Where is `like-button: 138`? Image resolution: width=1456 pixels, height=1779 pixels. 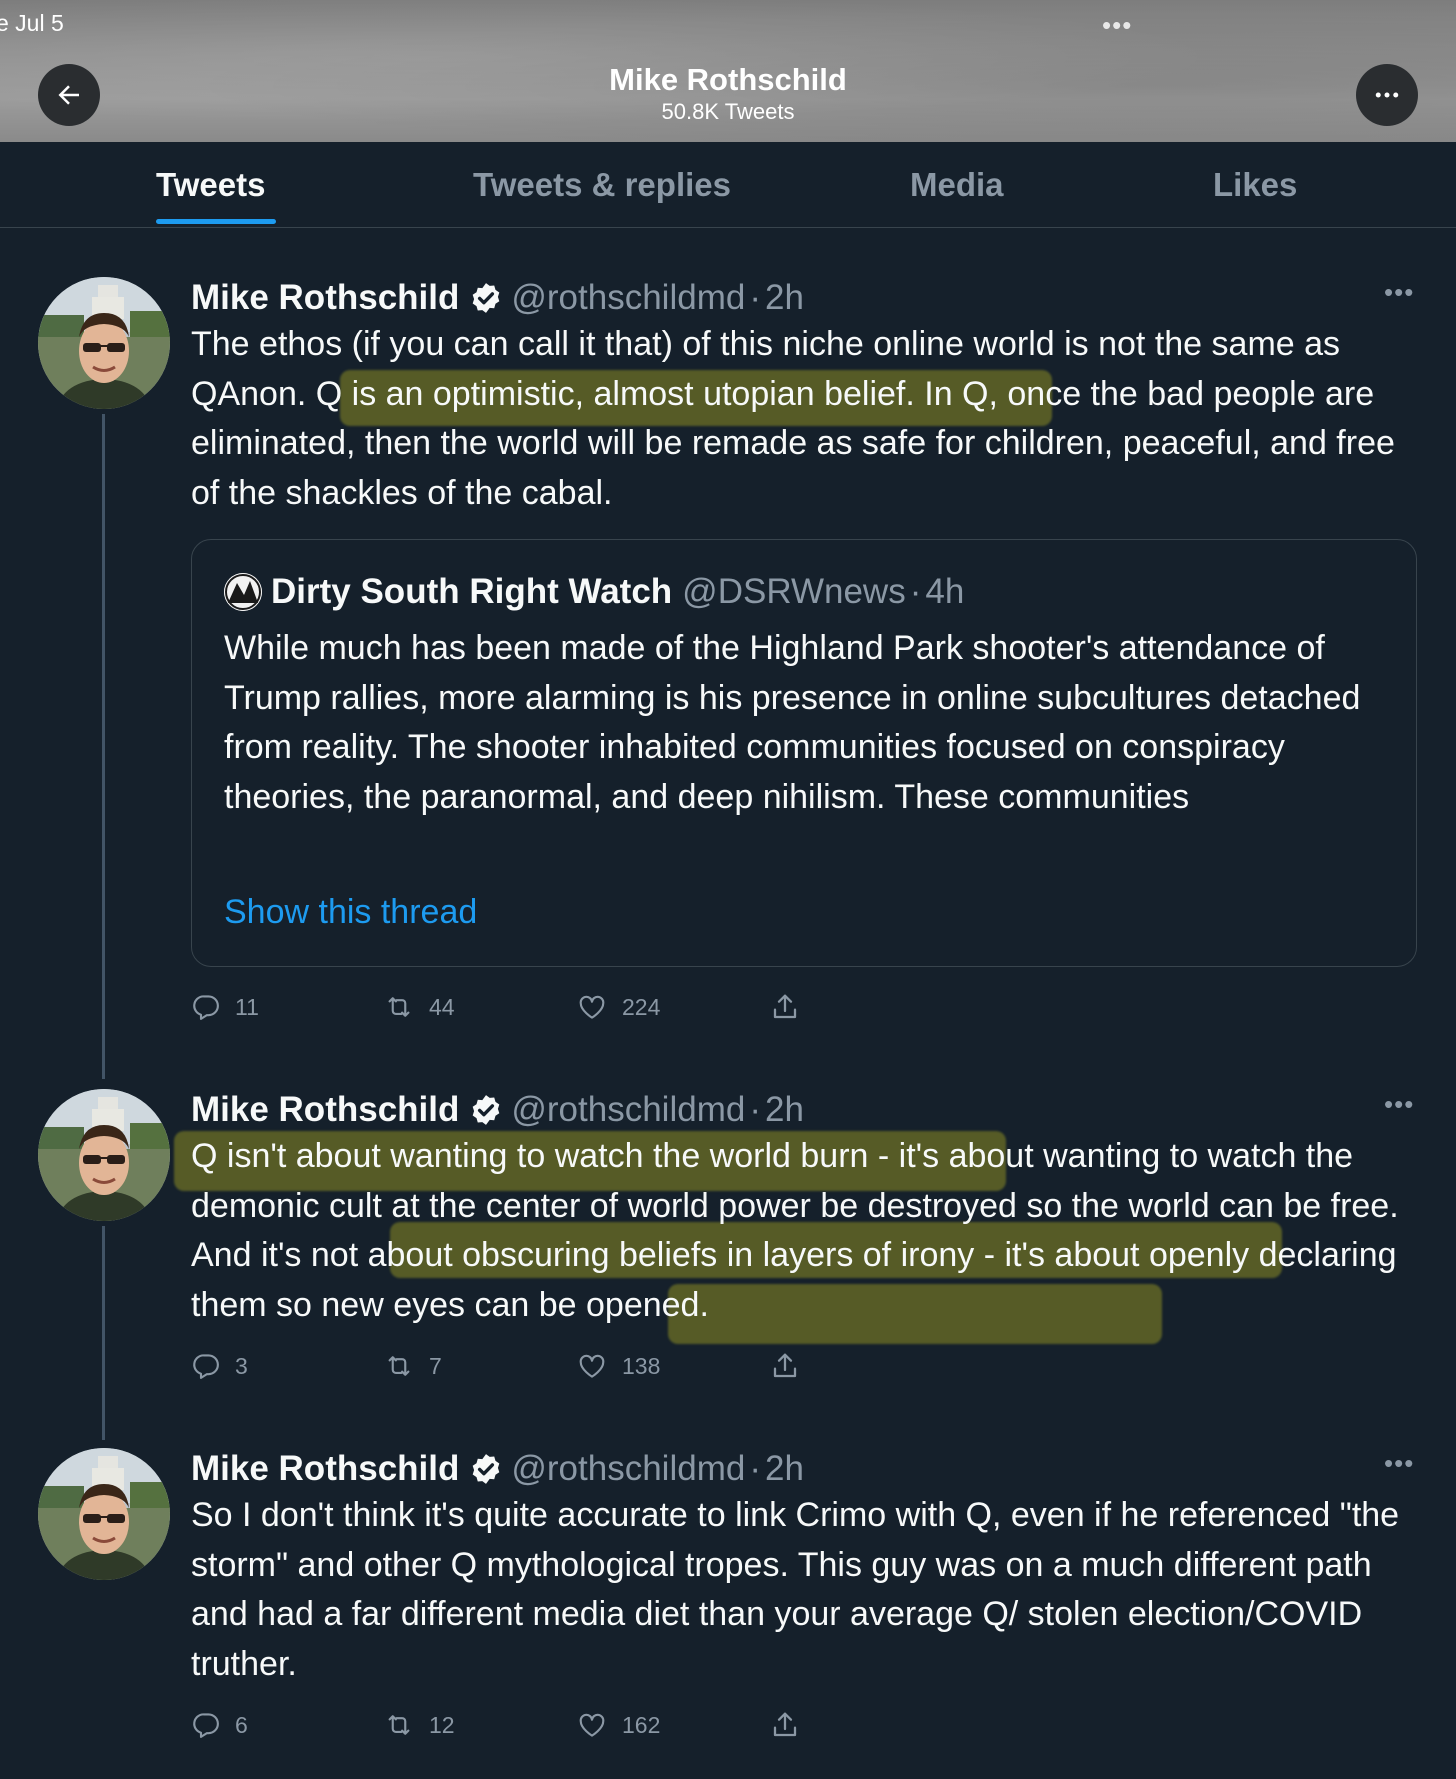
like-button: 138 is located at coordinates (618, 1366).